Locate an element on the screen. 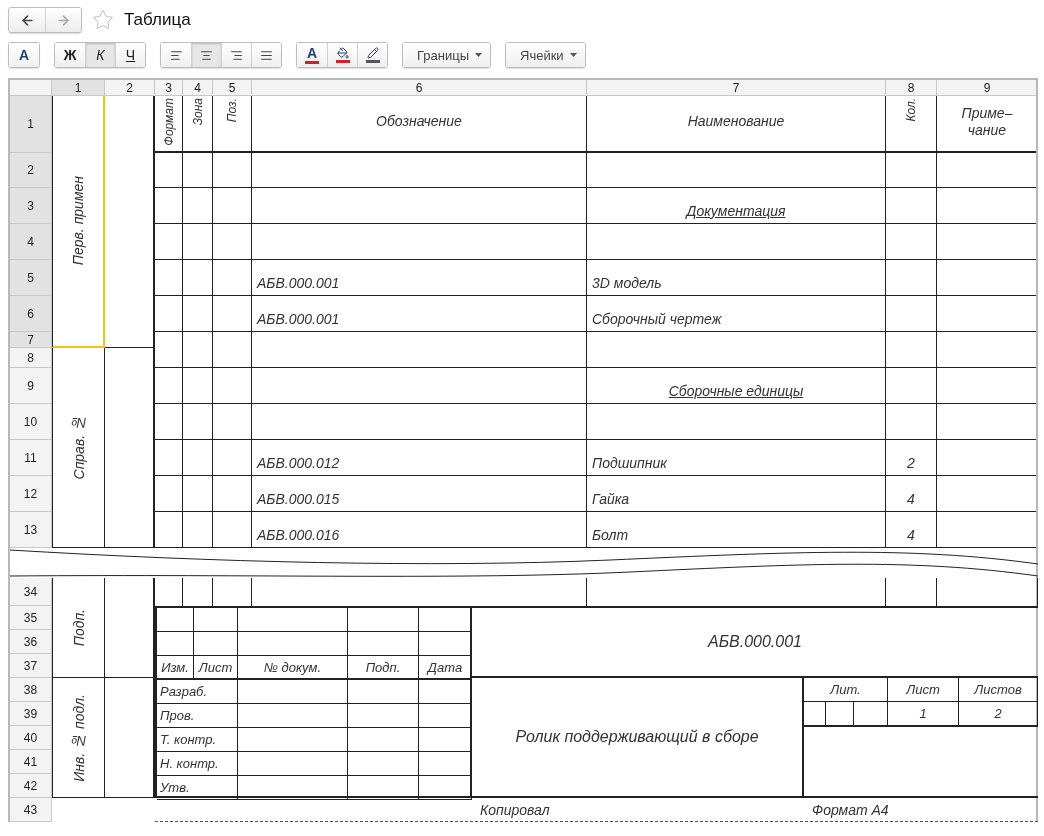  column-title: Поз. is located at coordinates (232, 110).